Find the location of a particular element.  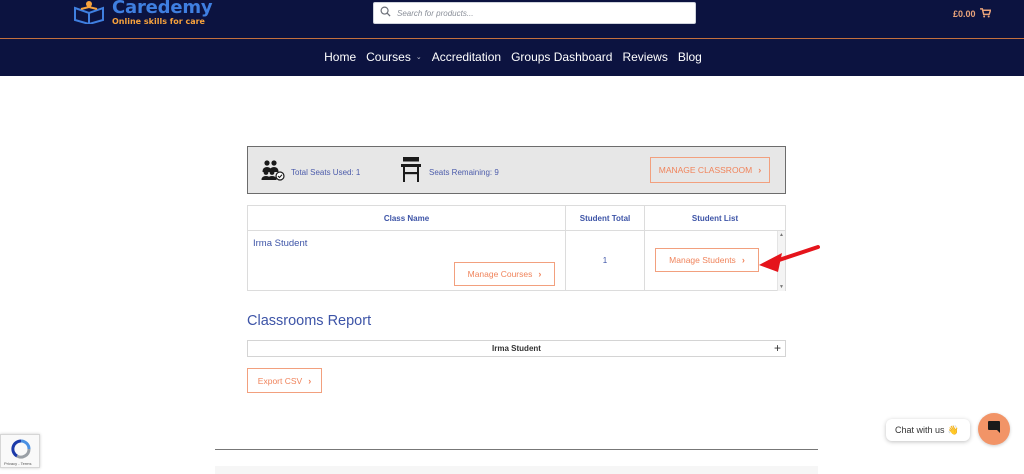

seats-used-group: Total Seats Used: 1 is located at coordinates (310, 172).